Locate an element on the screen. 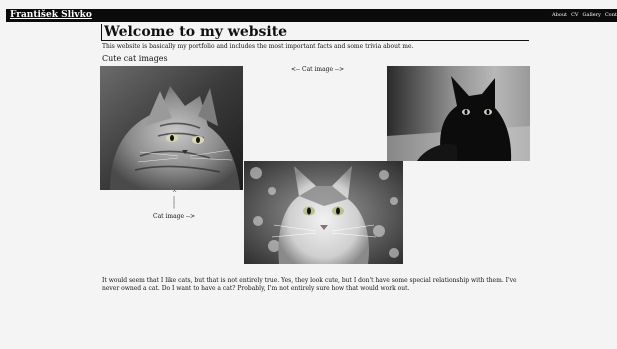 This screenshot has height=349, width=617. tabby-cat-image is located at coordinates (171, 128).